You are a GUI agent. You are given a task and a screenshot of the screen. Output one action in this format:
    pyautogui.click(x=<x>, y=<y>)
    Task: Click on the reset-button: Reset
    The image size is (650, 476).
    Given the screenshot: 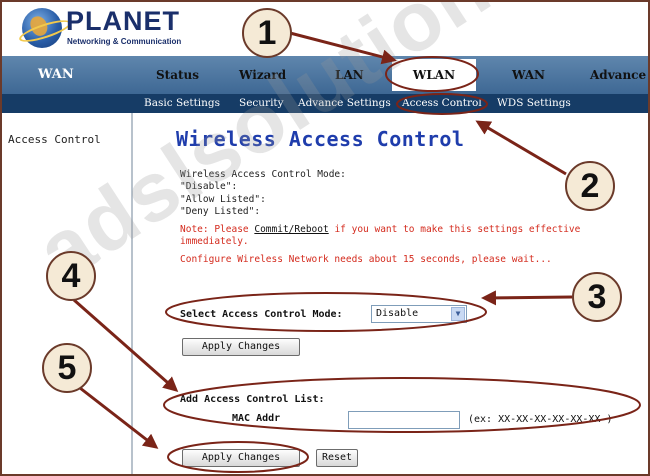 What is the action you would take?
    pyautogui.click(x=337, y=458)
    